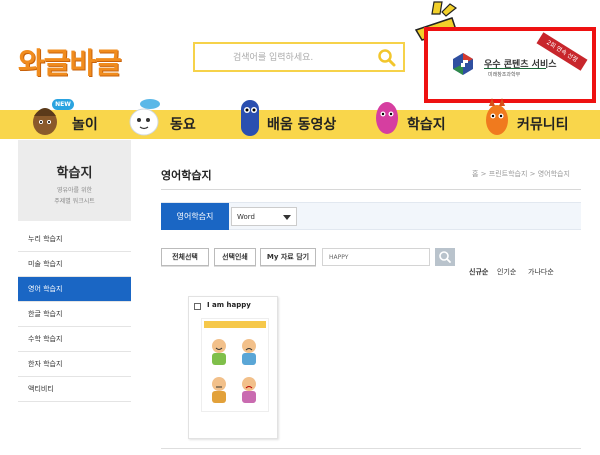 This screenshot has height=455, width=600. I want to click on add-to-my-data-button: My 자료 담기, so click(288, 257).